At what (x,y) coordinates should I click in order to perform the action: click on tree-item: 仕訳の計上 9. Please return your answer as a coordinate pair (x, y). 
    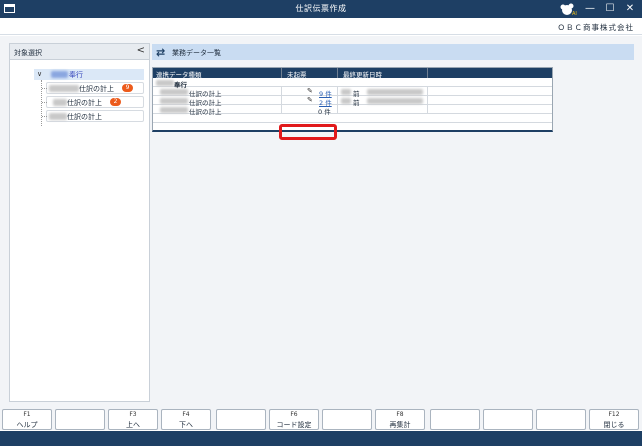
    Looking at the image, I should click on (93, 88).